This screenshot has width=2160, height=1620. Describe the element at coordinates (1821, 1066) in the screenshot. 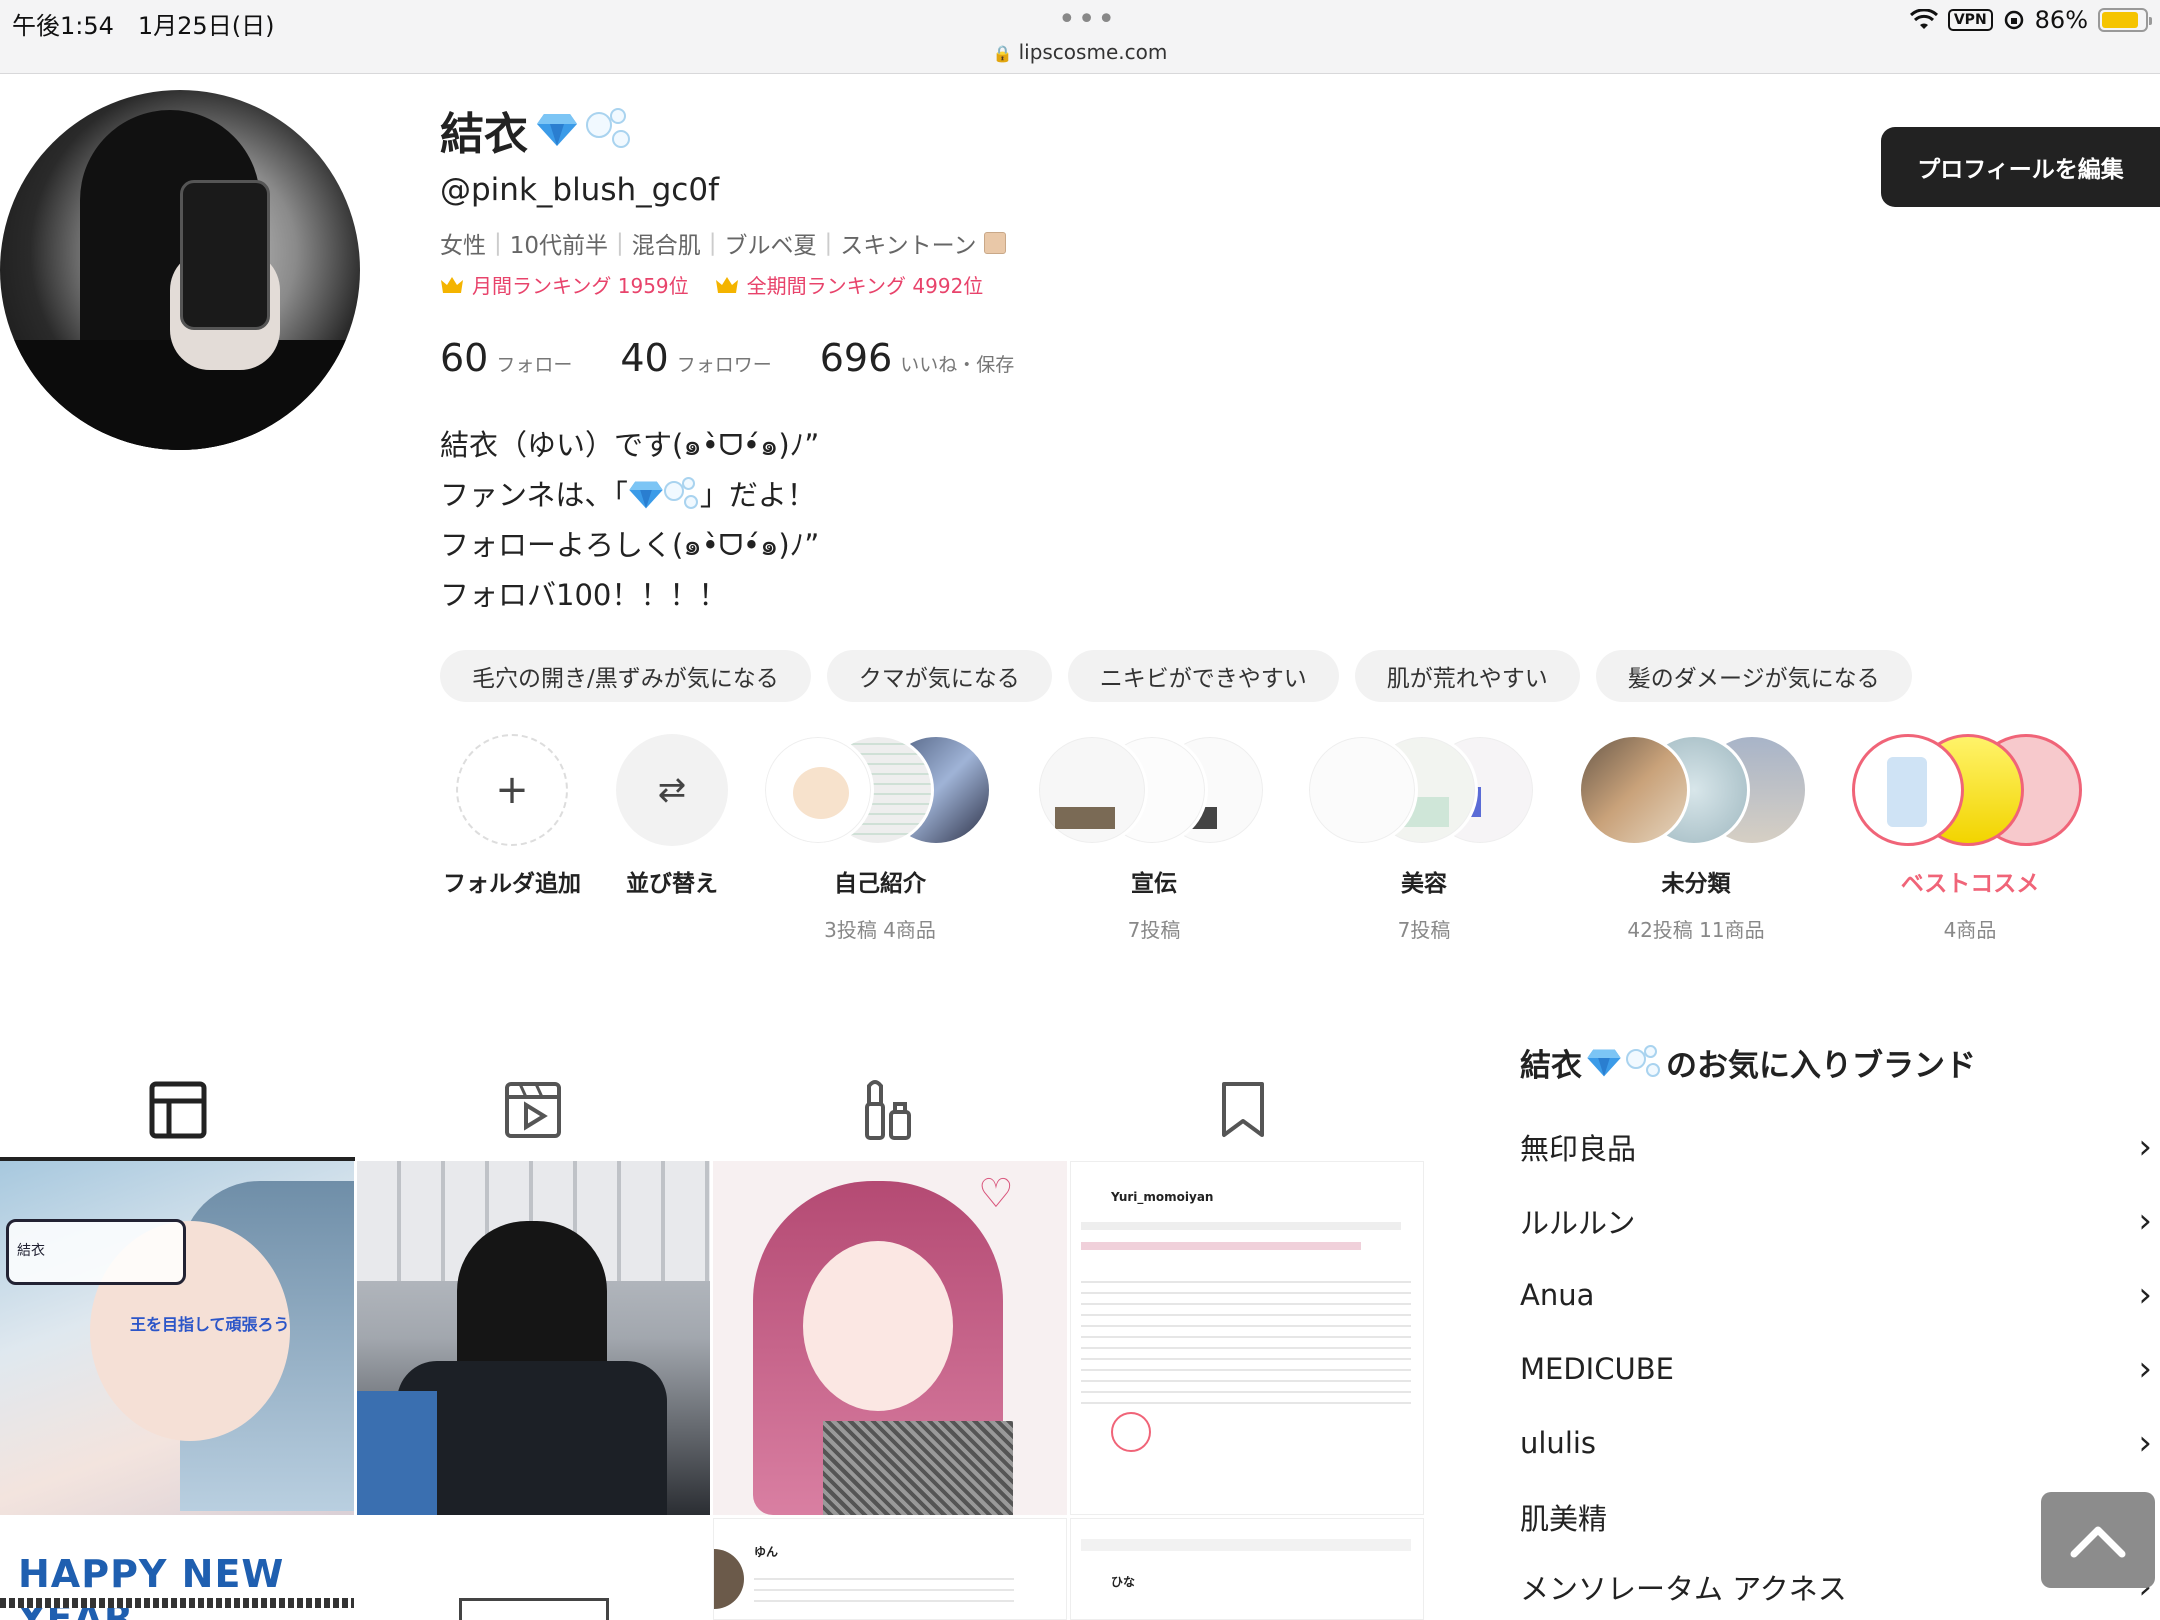

I see `brands-title-suffix: のお気に入りブランド` at that location.